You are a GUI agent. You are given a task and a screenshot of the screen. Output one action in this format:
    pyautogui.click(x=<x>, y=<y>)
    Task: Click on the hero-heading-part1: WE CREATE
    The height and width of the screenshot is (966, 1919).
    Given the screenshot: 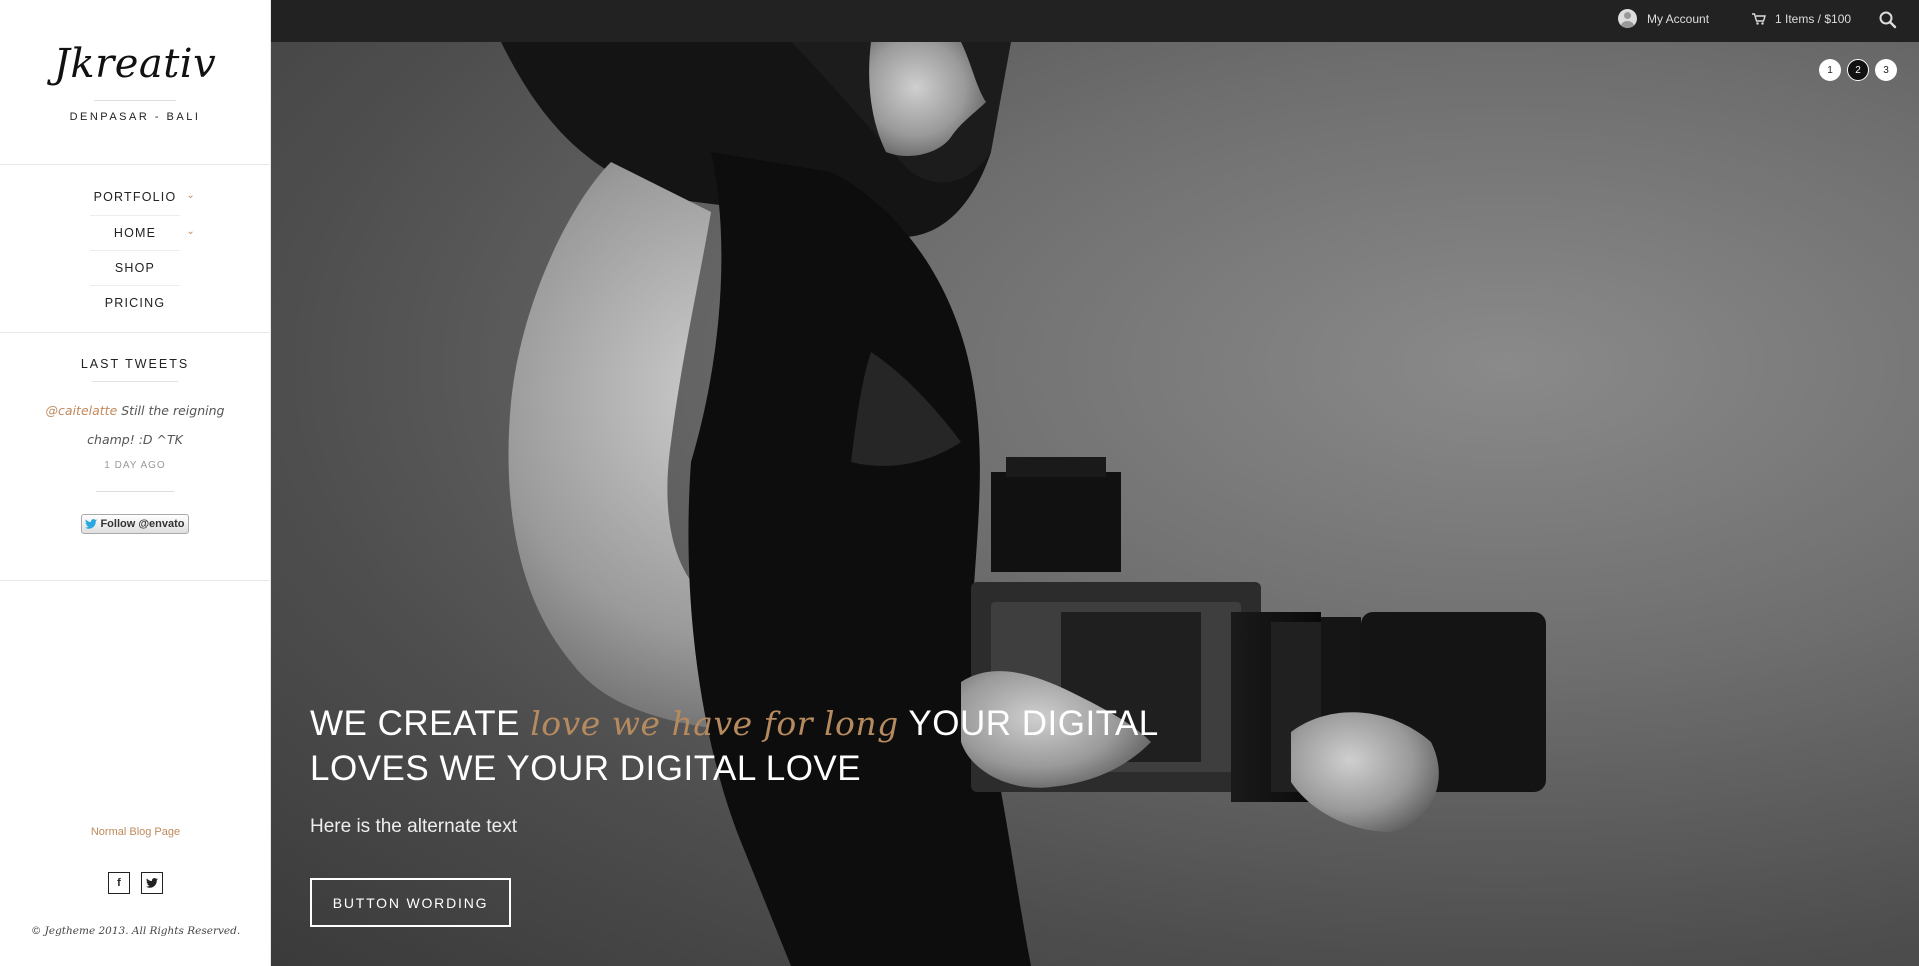 What is the action you would take?
    pyautogui.click(x=420, y=723)
    